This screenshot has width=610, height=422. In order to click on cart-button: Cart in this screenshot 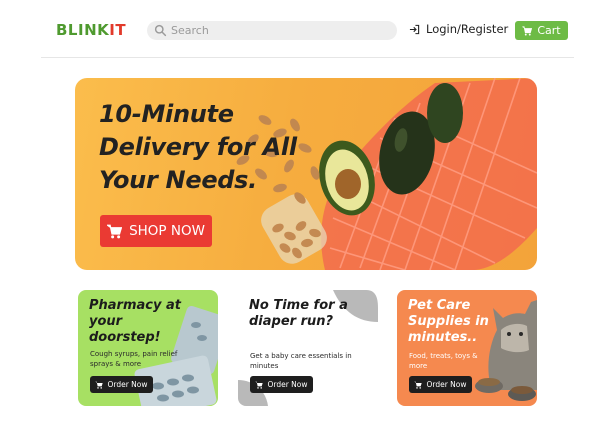, I will do `click(541, 30)`.